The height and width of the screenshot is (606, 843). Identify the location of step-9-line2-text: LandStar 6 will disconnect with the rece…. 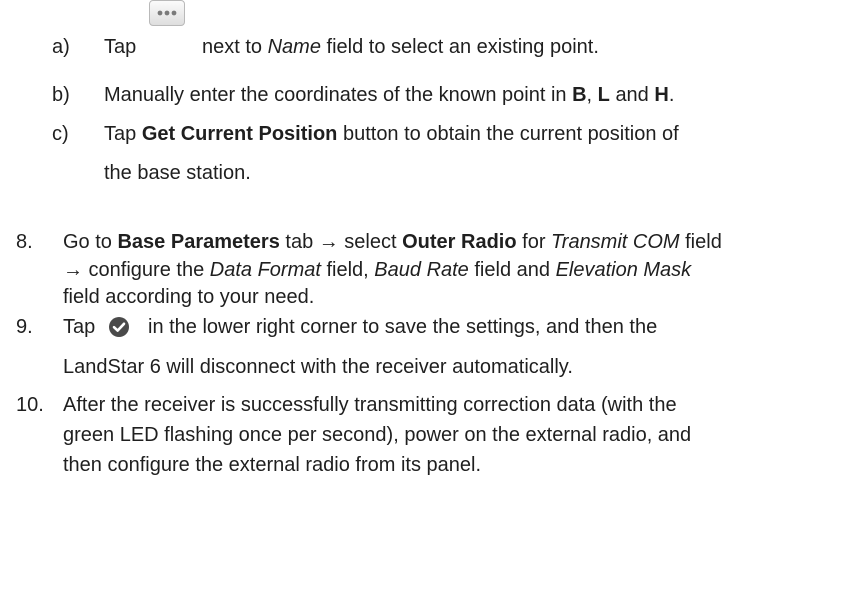
(318, 367).